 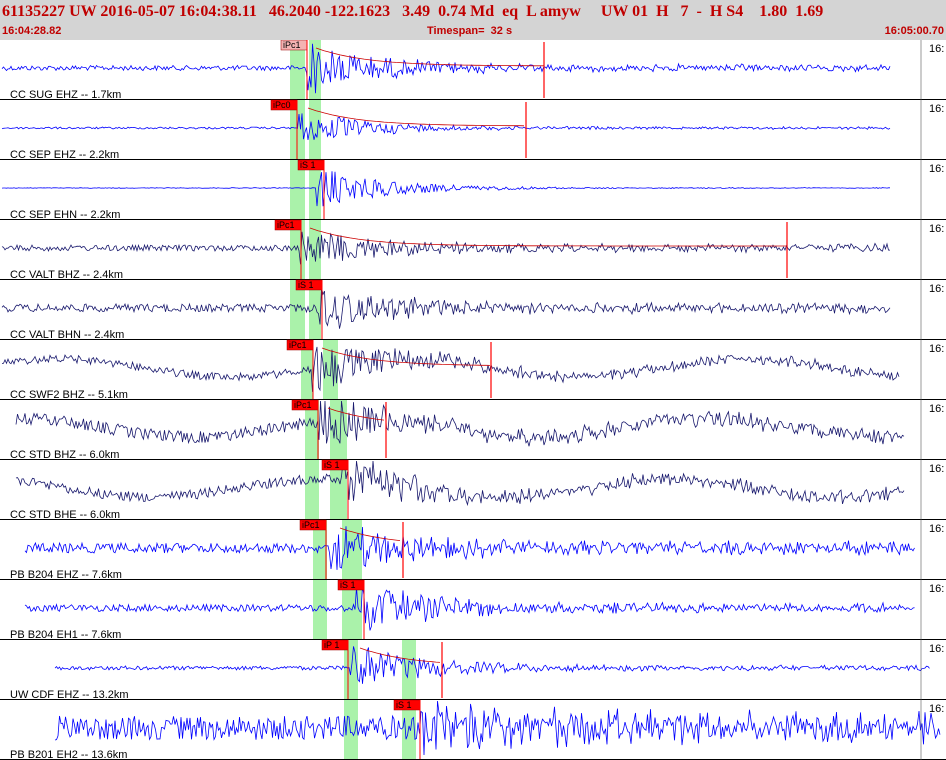 I want to click on seismogram-panel: iPc1CC SWF2 BHZ -- 5.1km16:, so click(x=473, y=370).